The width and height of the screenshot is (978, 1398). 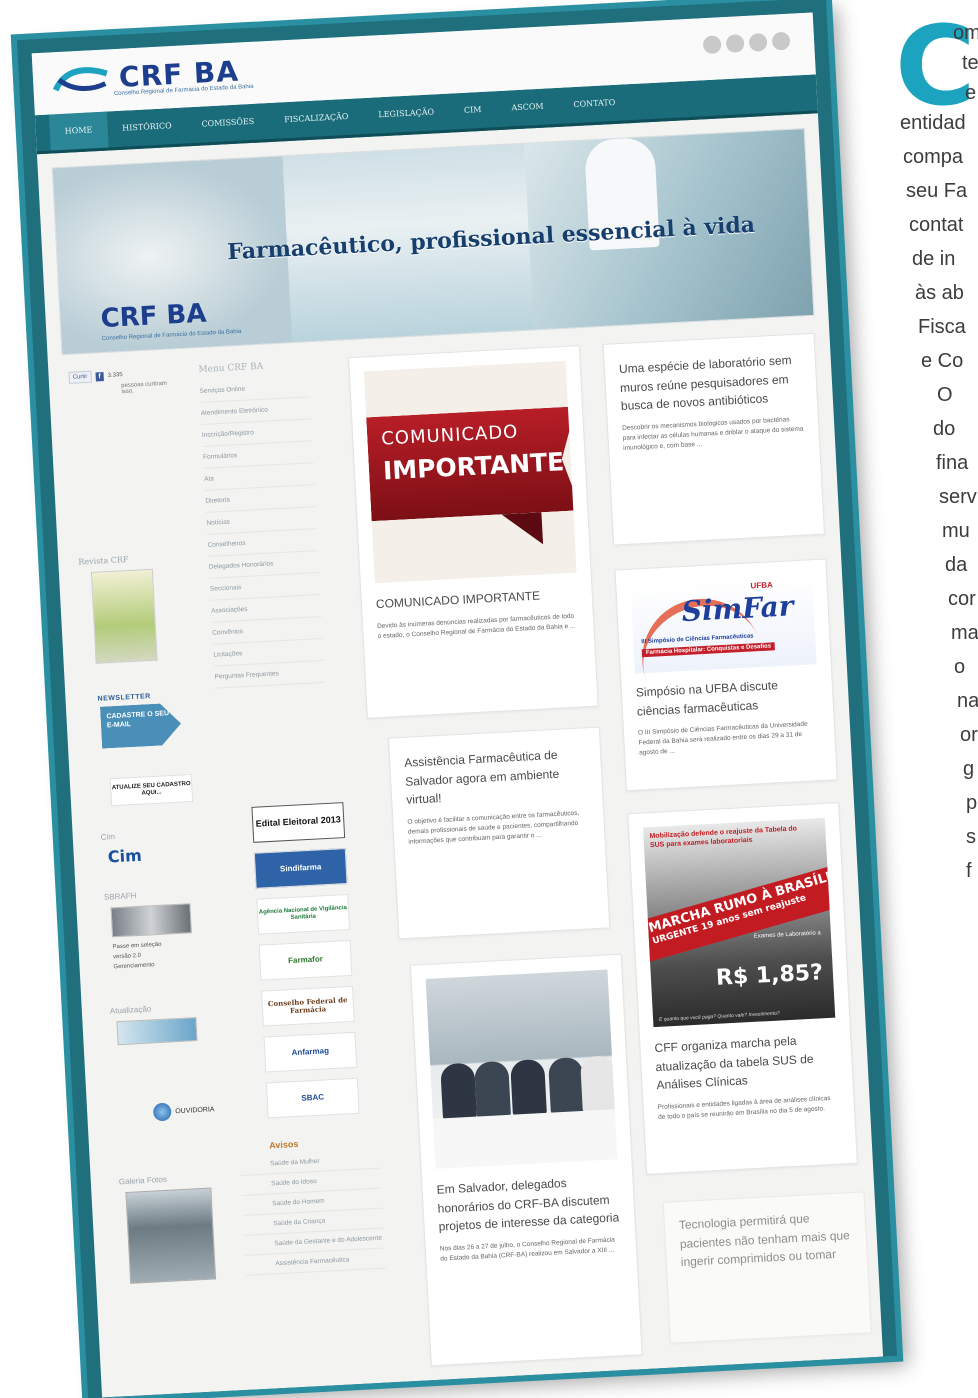 I want to click on ouvidoria-label: OUVIDORIA, so click(x=195, y=1110).